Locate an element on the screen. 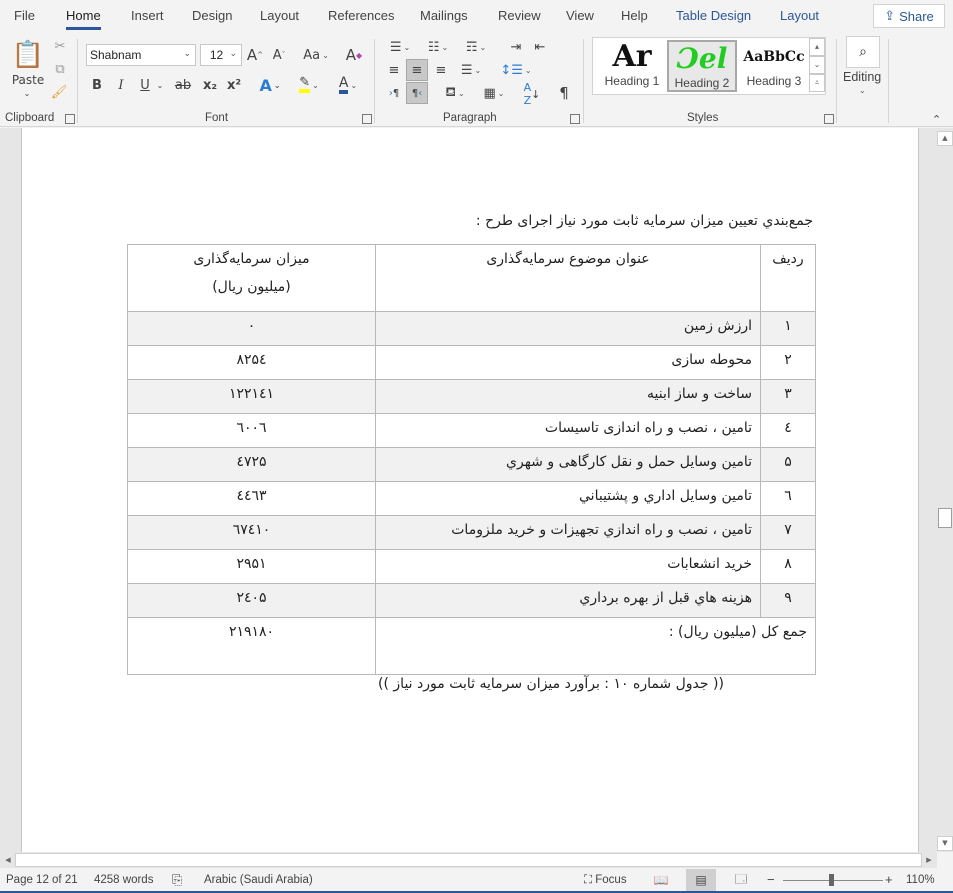 The width and height of the screenshot is (953, 893). cell-item-value: ٤۷۲۵ is located at coordinates (251, 464).